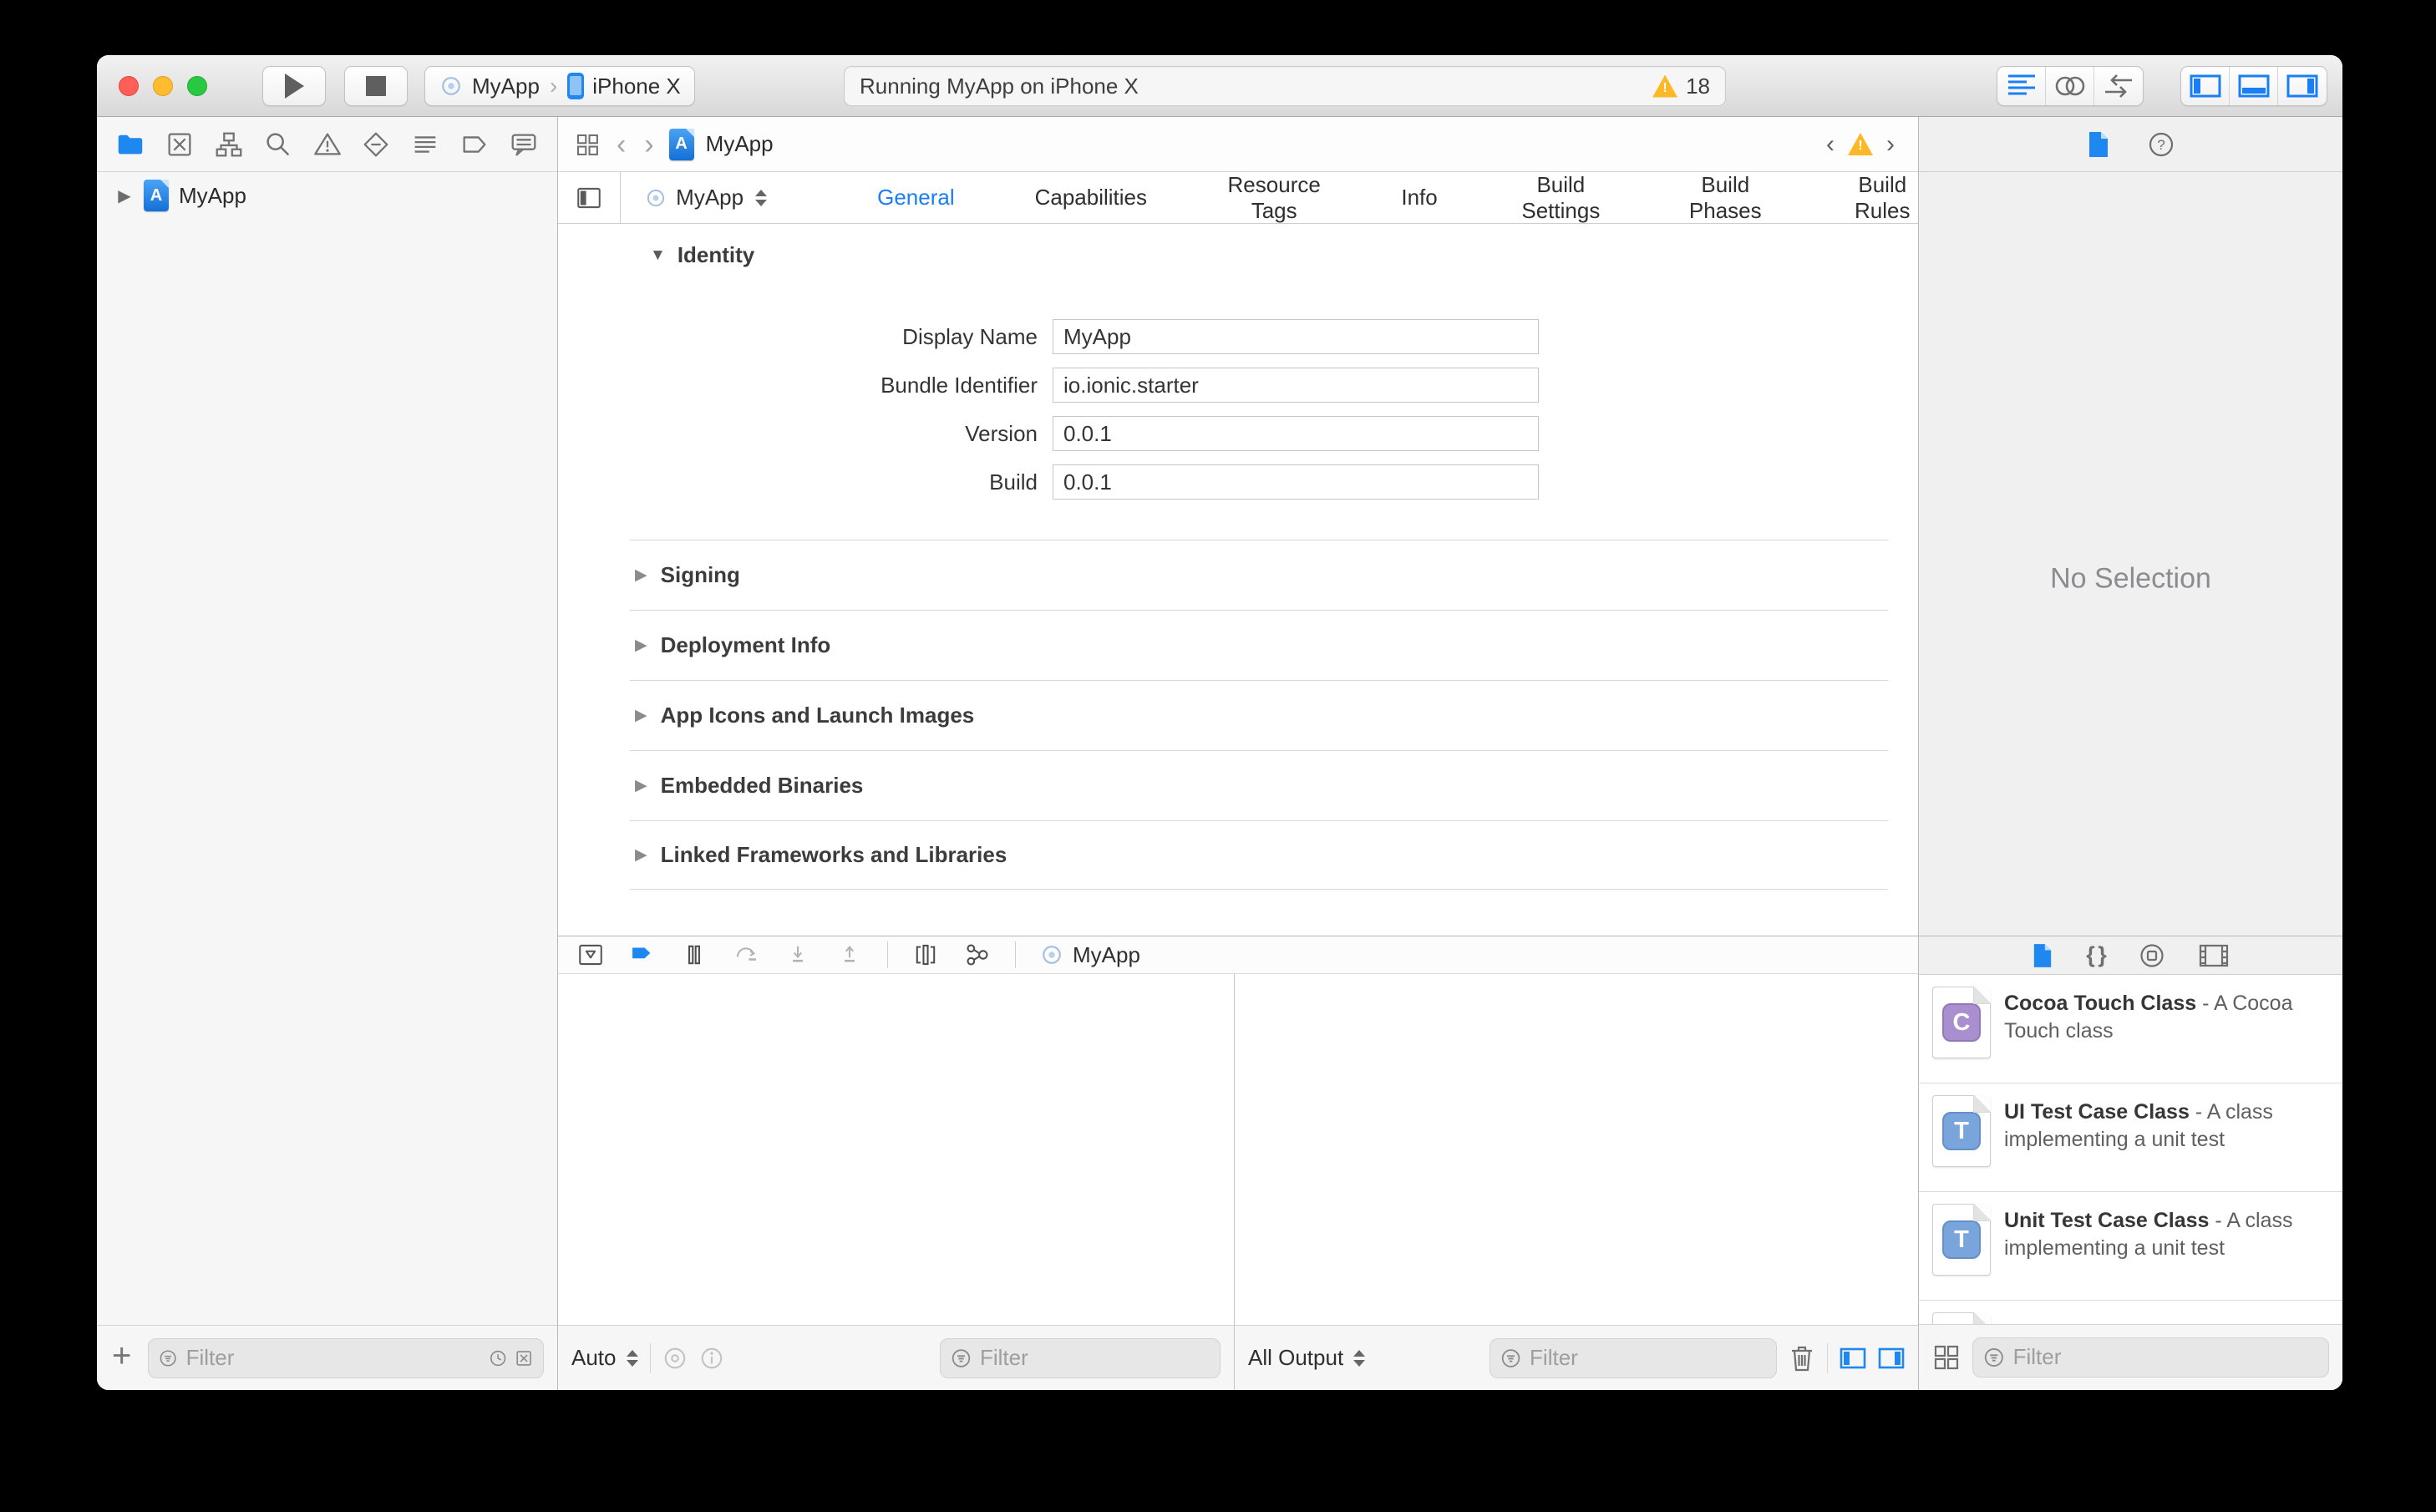 The height and width of the screenshot is (1512, 2436). Describe the element at coordinates (197, 86) in the screenshot. I see `zoom-window-button` at that location.